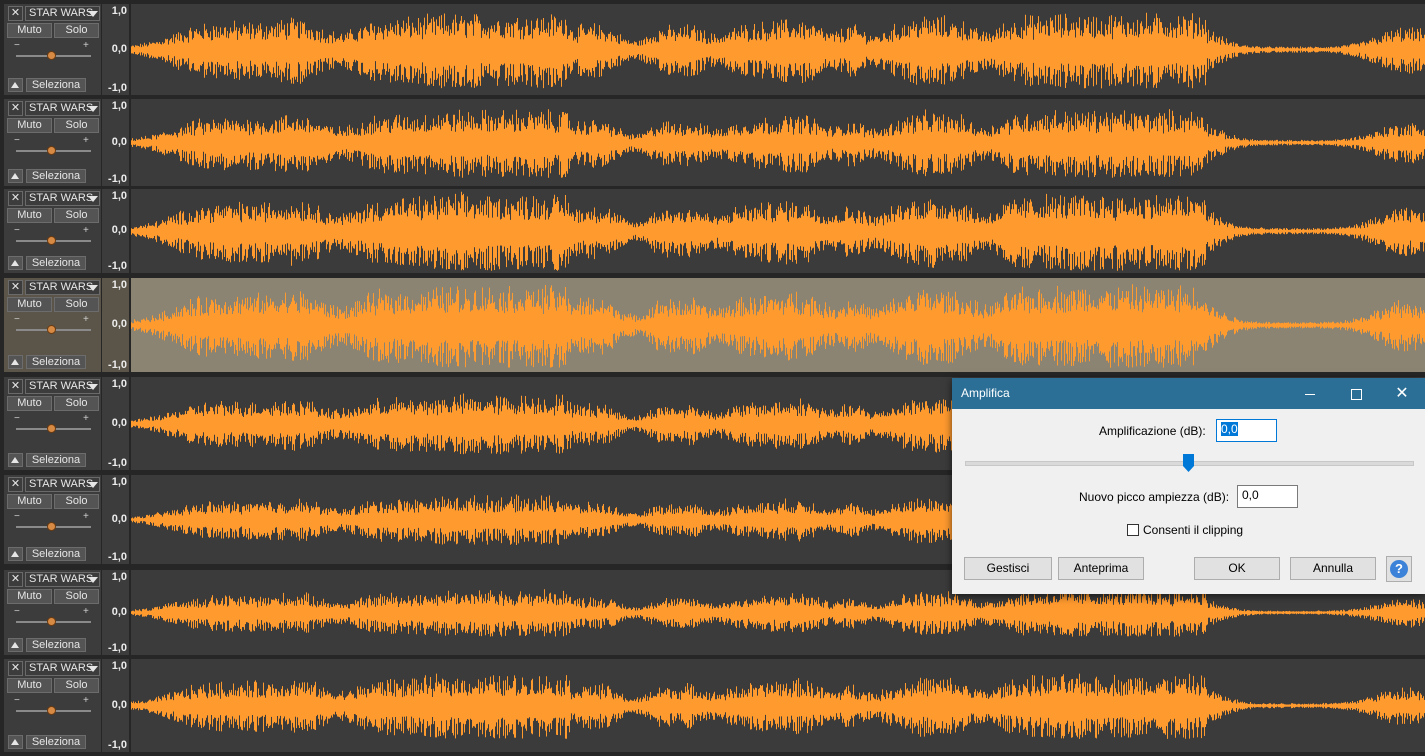  I want to click on cancel-button: Annulla, so click(1333, 568).